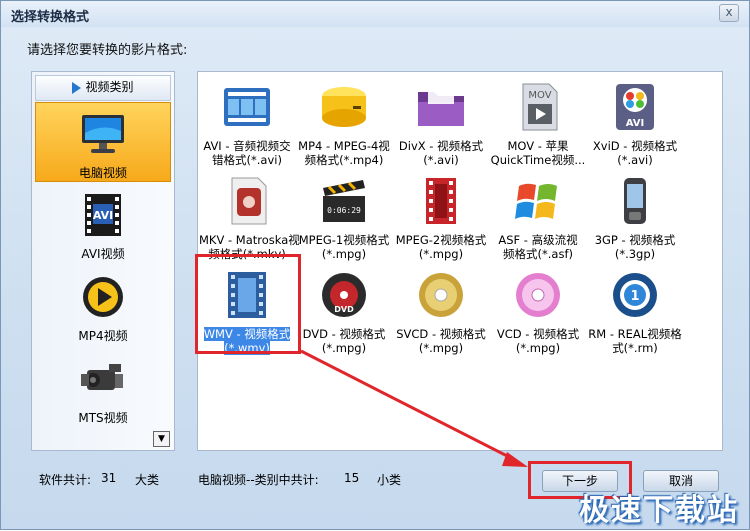 The image size is (750, 531). I want to click on format-label: XviD - 视频格式 (*.avi), so click(635, 153).